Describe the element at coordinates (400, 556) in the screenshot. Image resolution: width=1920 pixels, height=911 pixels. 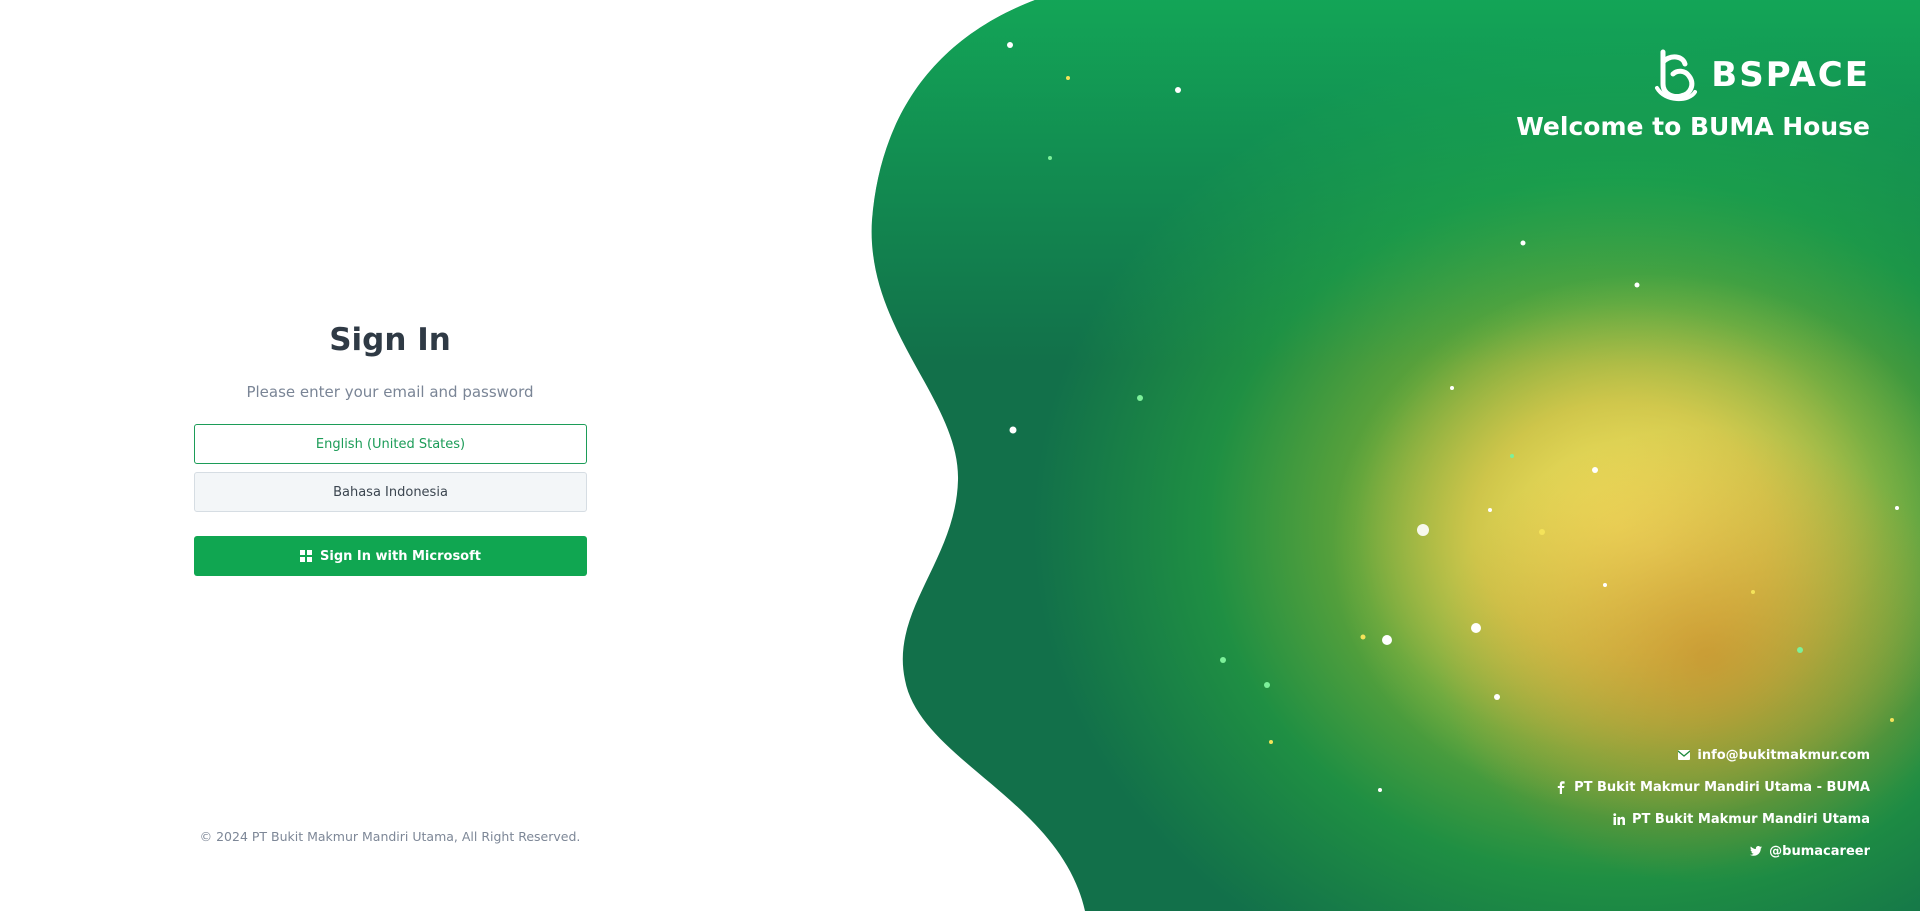
I see `sign-in-microsoft-label: Sign In with Microsoft` at that location.